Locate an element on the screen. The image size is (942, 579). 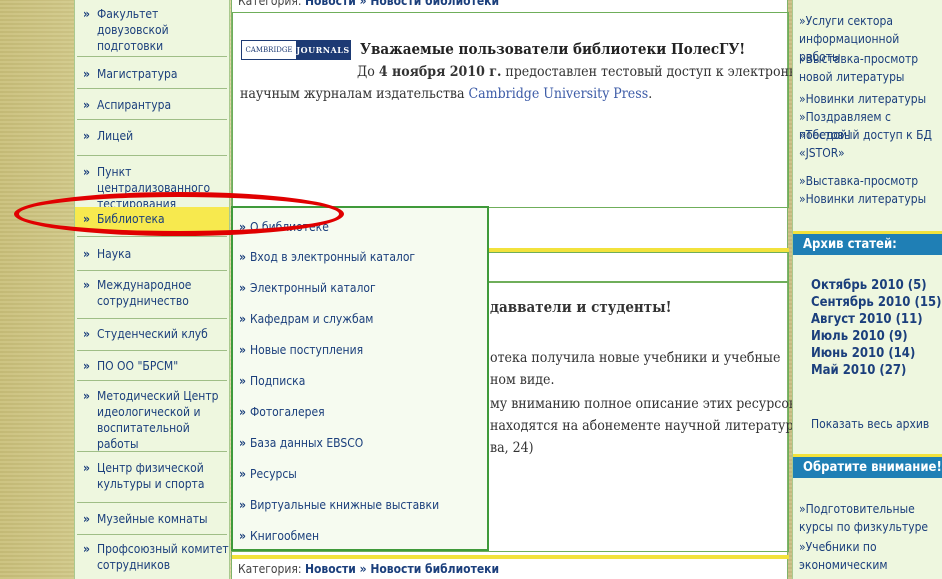
nav-item-postgraduate: » Аспирантура is located at coordinates (152, 105).